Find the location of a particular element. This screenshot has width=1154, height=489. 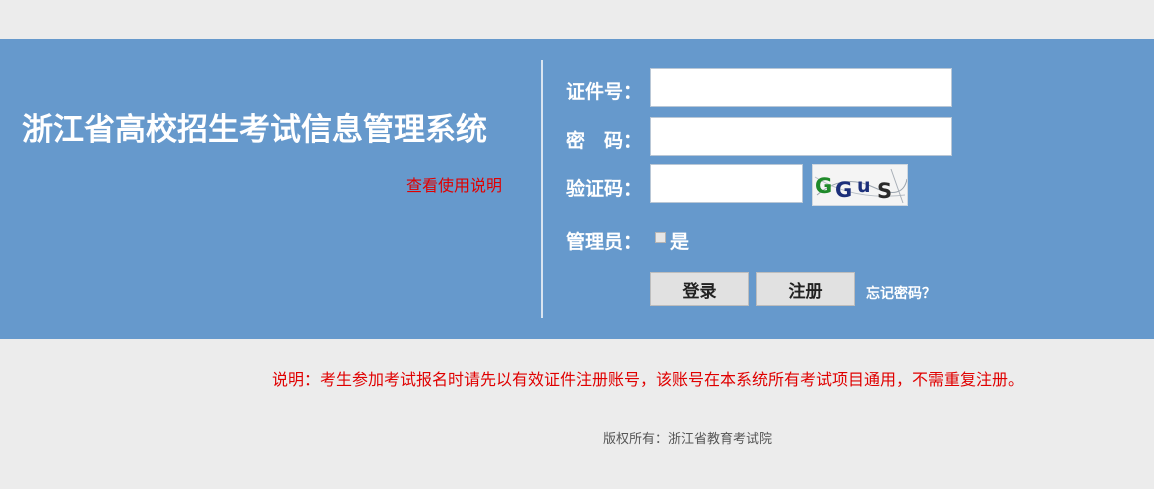

captcha-image: G G u S is located at coordinates (860, 185).